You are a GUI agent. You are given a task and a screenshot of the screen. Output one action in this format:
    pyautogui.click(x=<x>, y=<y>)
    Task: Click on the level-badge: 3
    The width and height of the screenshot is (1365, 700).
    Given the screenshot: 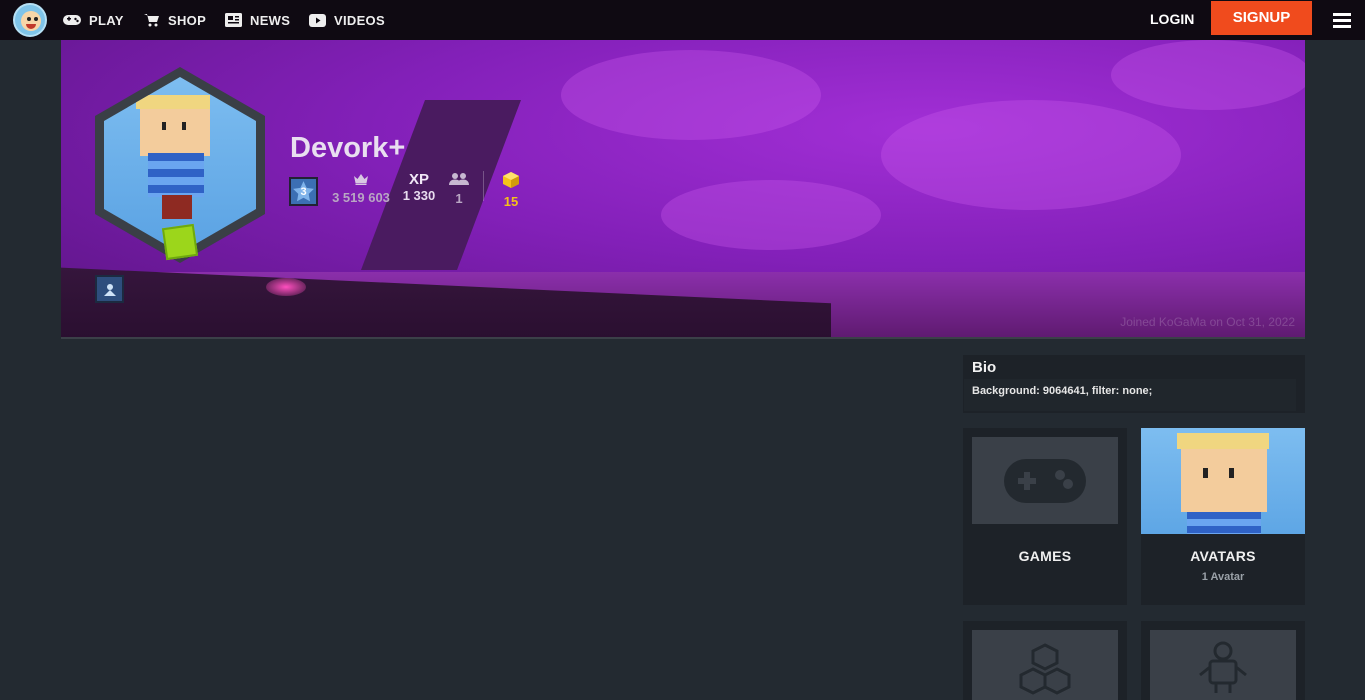 What is the action you would take?
    pyautogui.click(x=303, y=191)
    